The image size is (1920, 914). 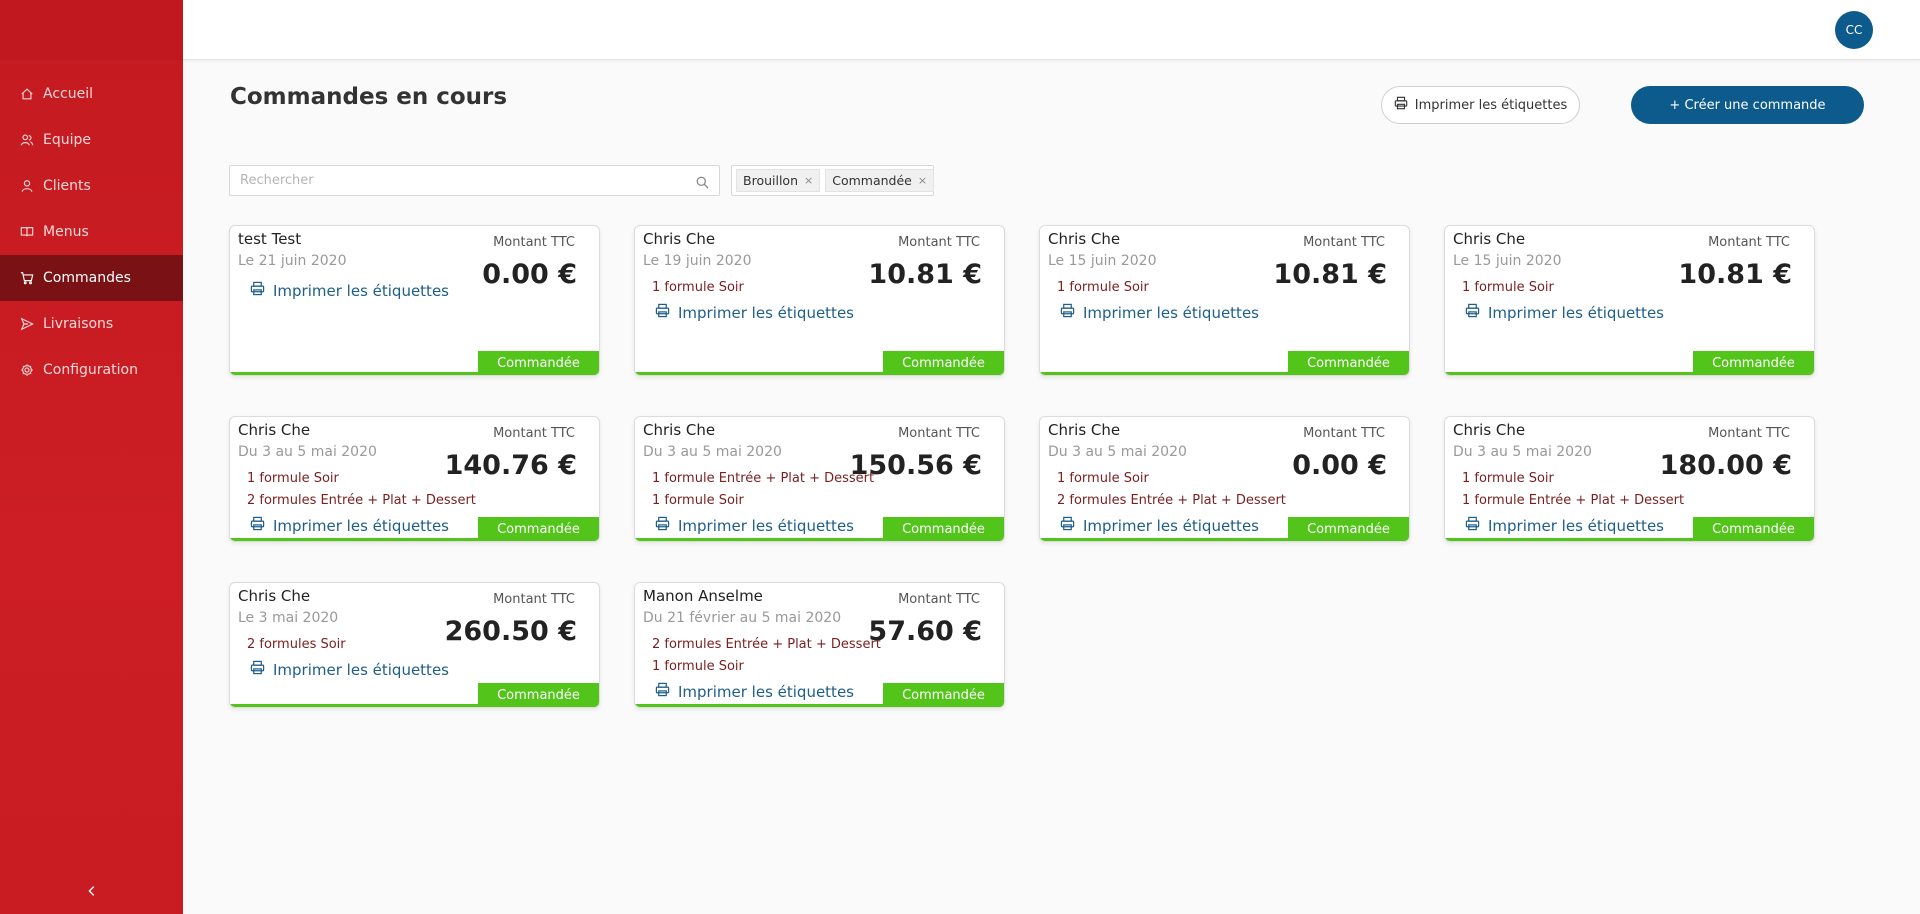 I want to click on sidebar-brand, so click(x=91, y=30).